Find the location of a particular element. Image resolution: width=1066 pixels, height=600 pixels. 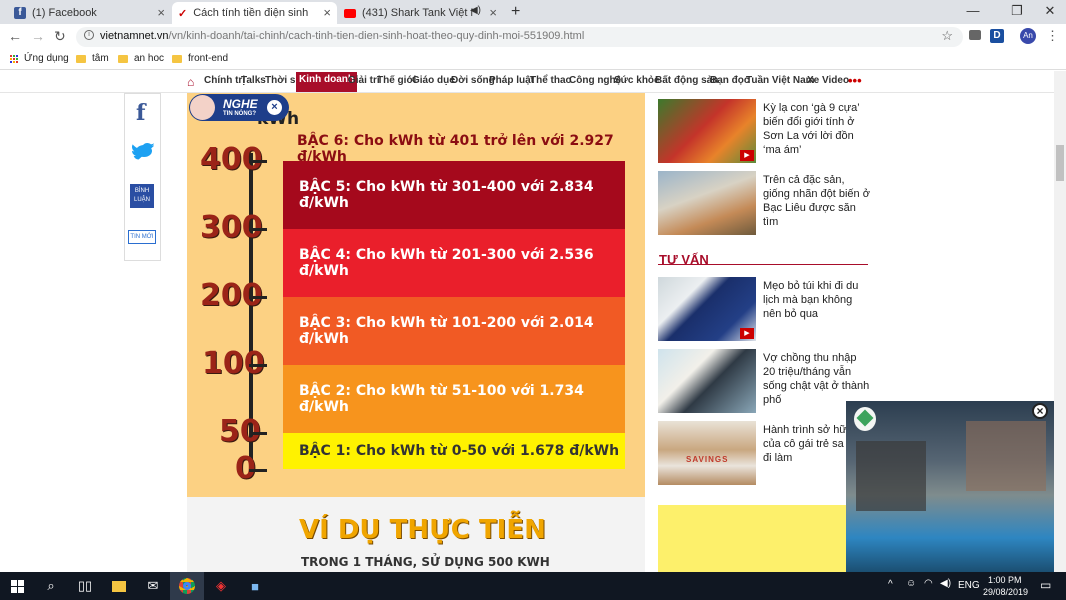

app-cube-icon: ■ is located at coordinates (255, 586).